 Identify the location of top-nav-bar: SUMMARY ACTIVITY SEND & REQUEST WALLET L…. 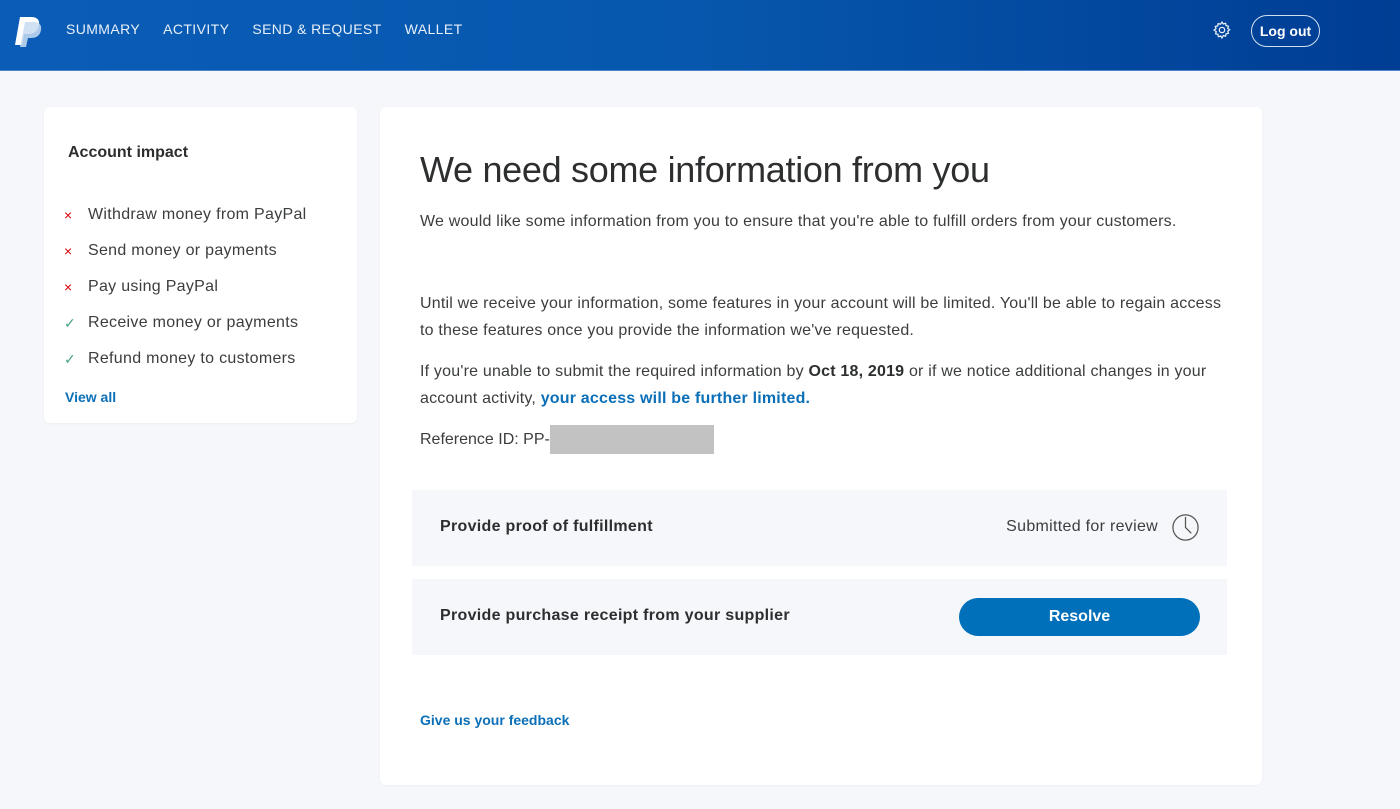
(700, 35).